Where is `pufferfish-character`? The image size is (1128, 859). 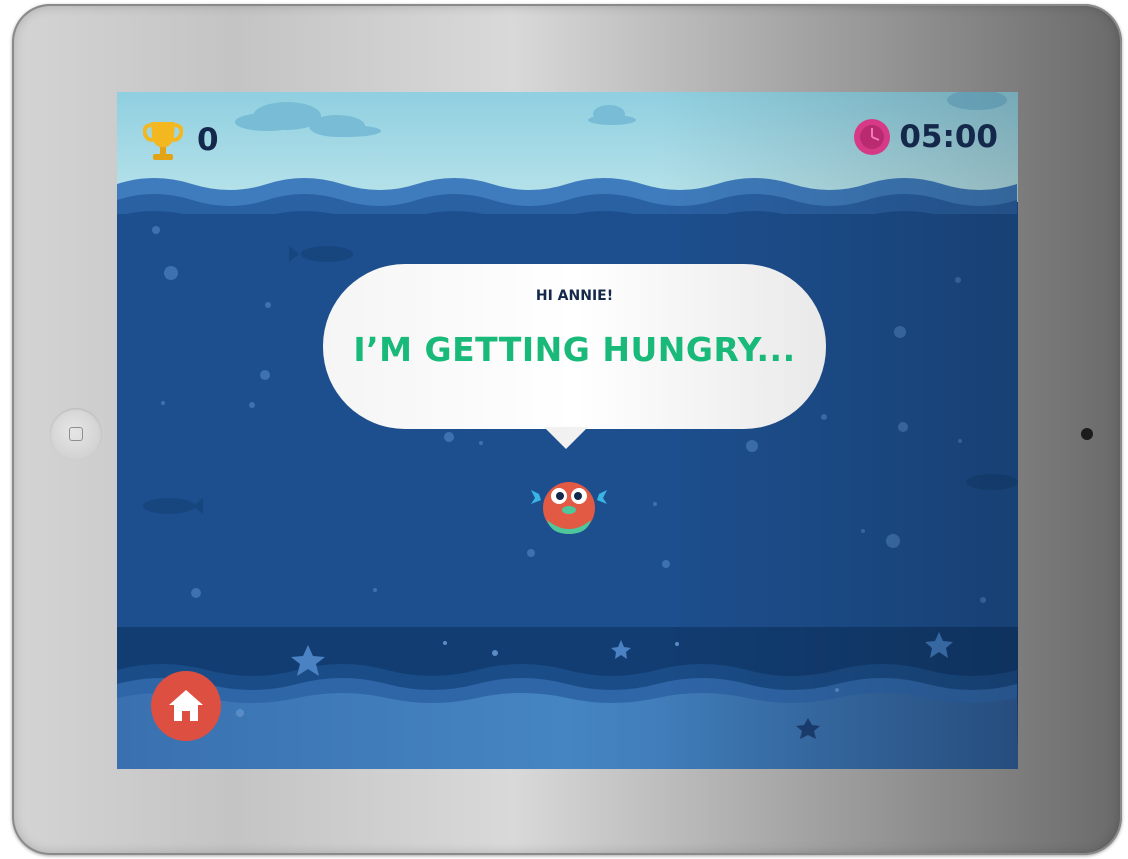
pufferfish-character is located at coordinates (569, 507).